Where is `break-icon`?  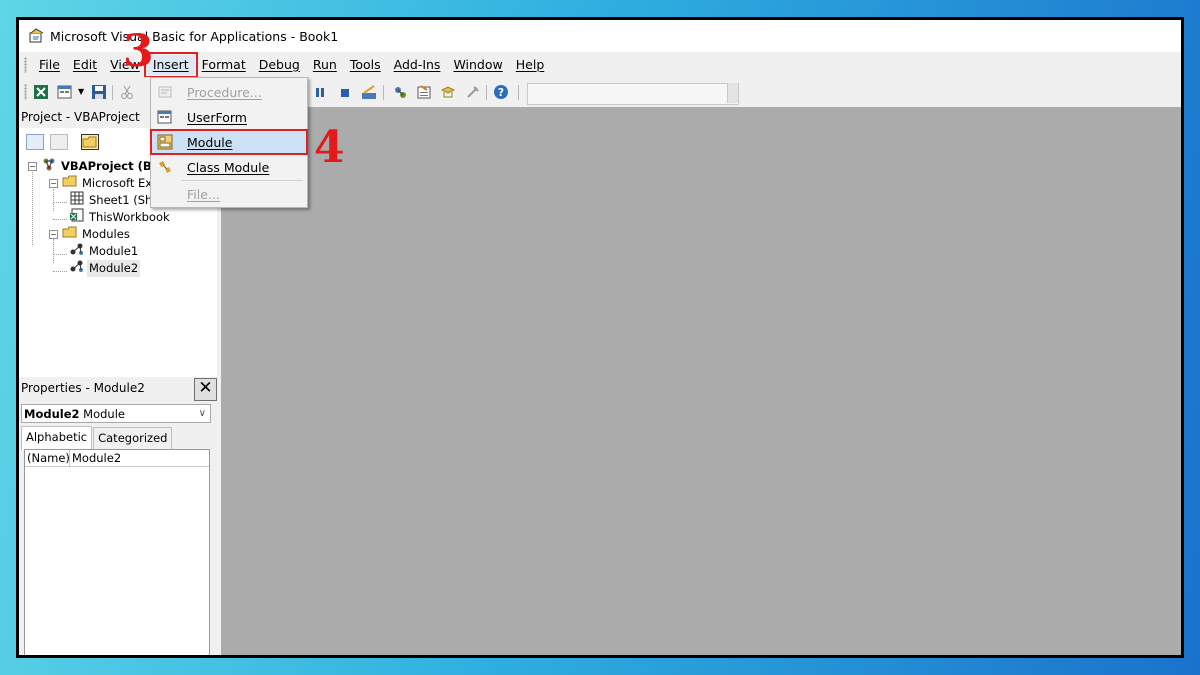
break-icon is located at coordinates (320, 92).